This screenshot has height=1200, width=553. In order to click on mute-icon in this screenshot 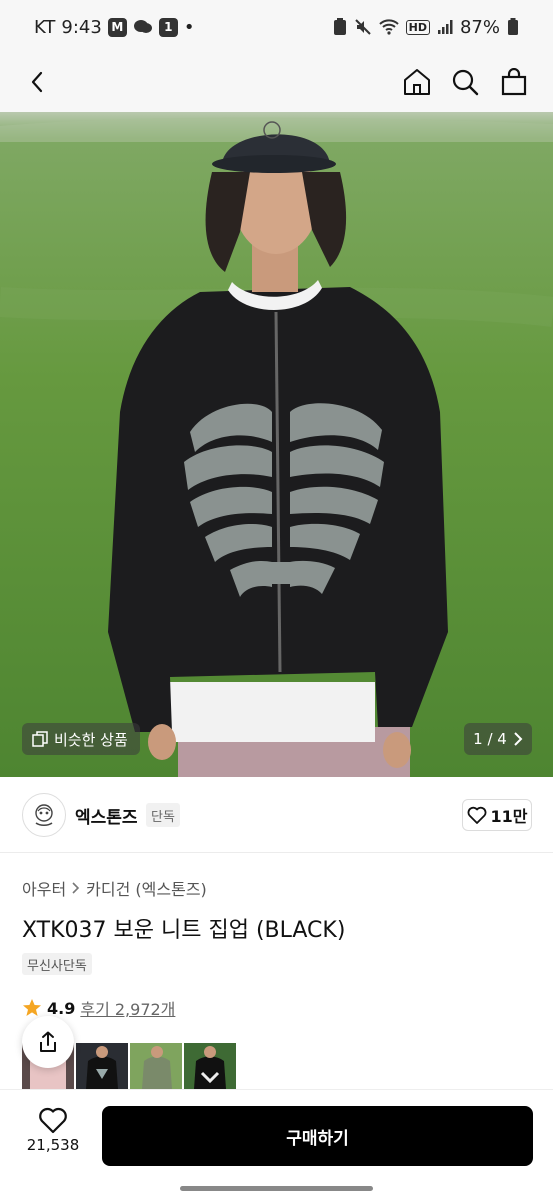, I will do `click(363, 27)`.